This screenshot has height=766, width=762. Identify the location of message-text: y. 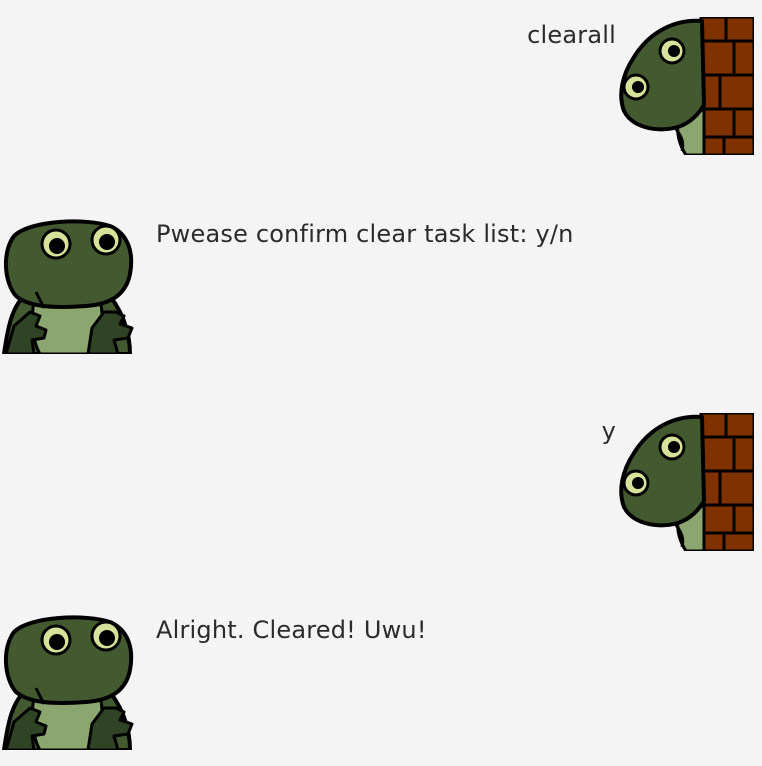
(608, 431).